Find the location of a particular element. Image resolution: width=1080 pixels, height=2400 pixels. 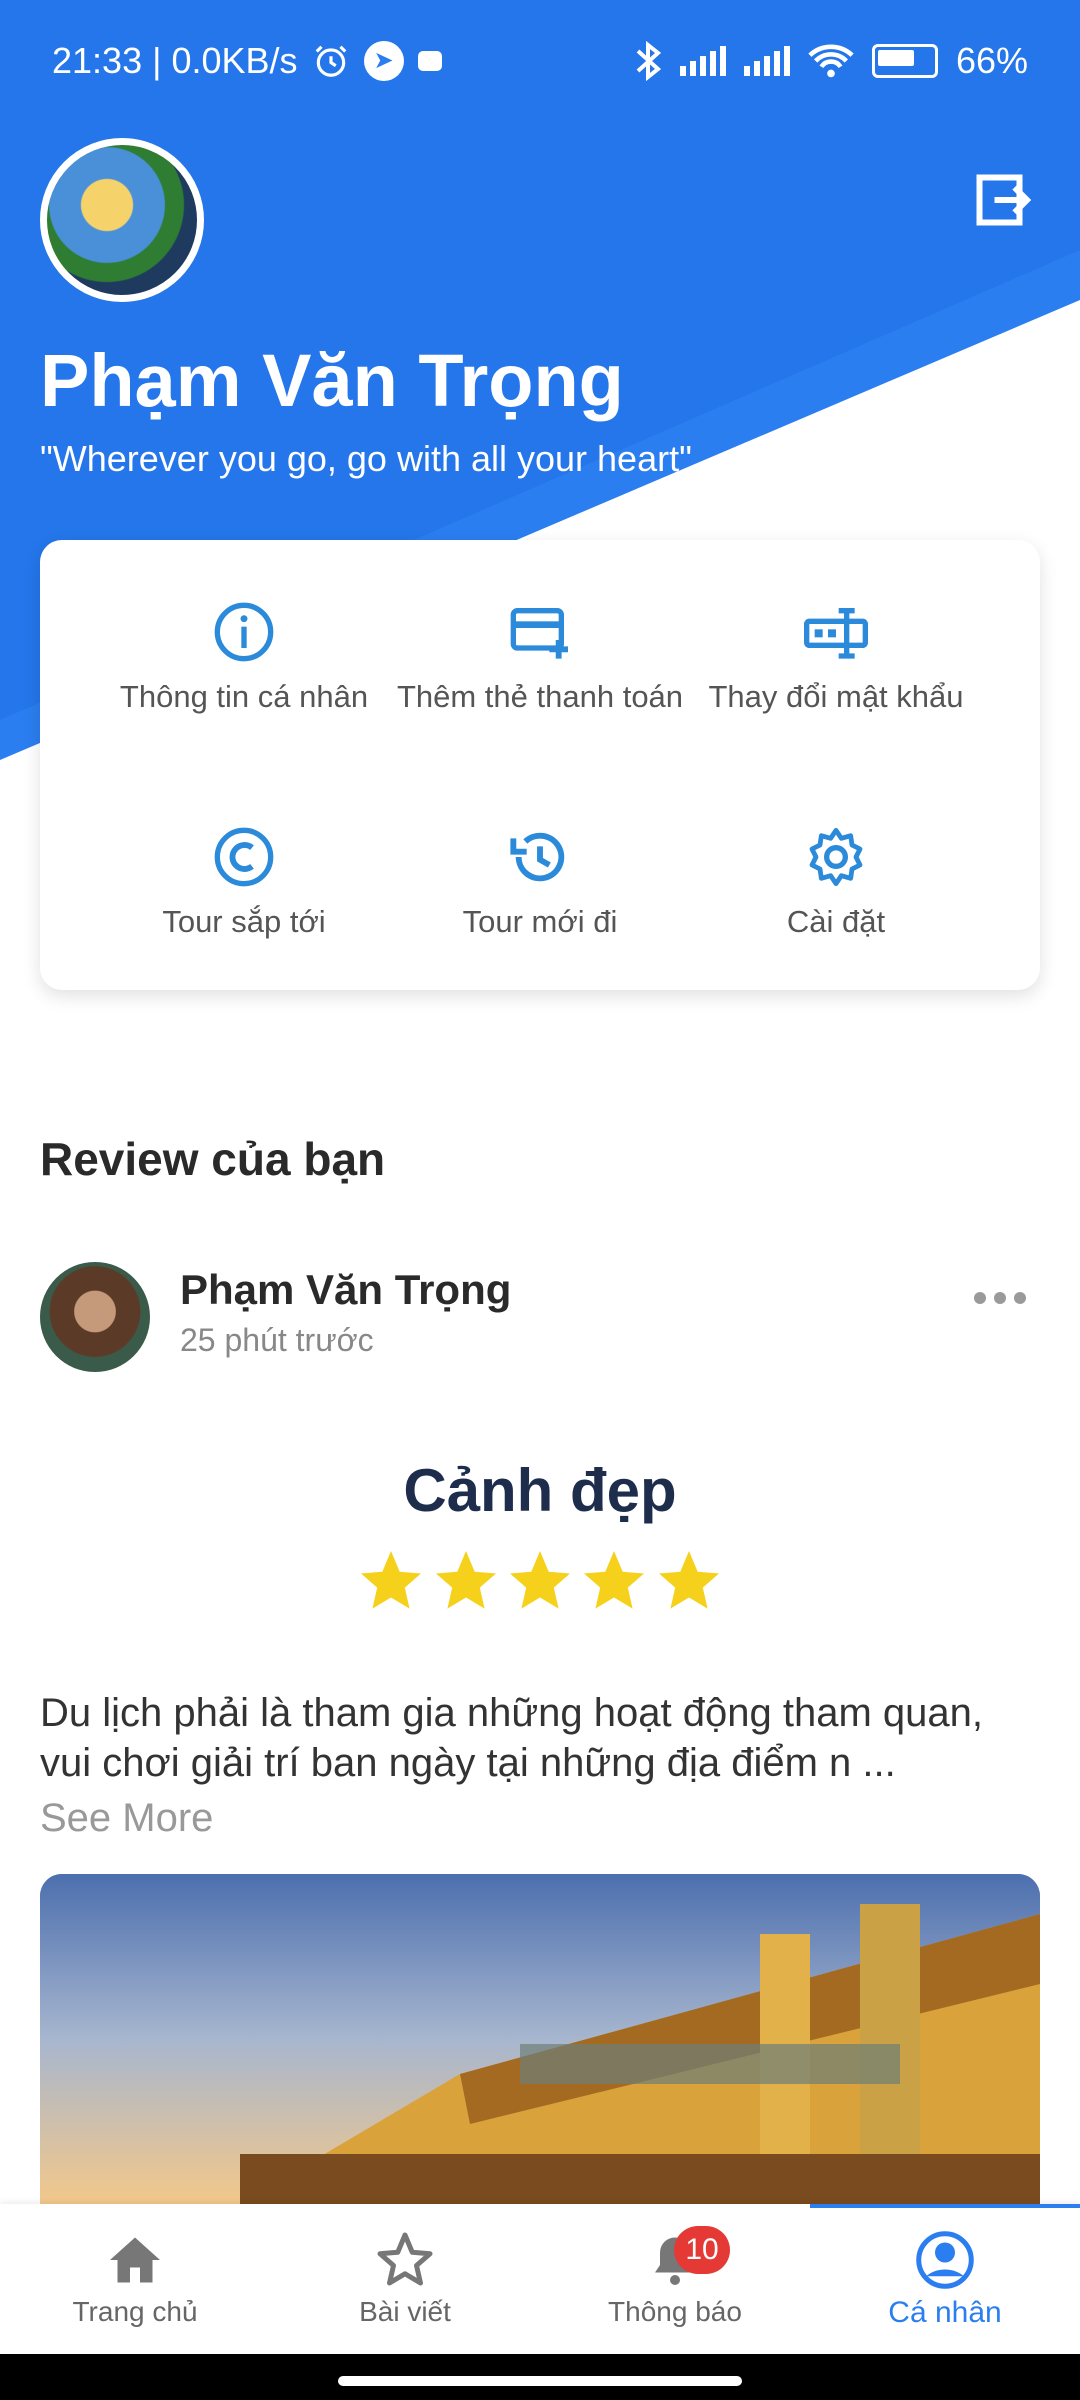

menu-item-recent-tour: Tour mới đi is located at coordinates (540, 883).